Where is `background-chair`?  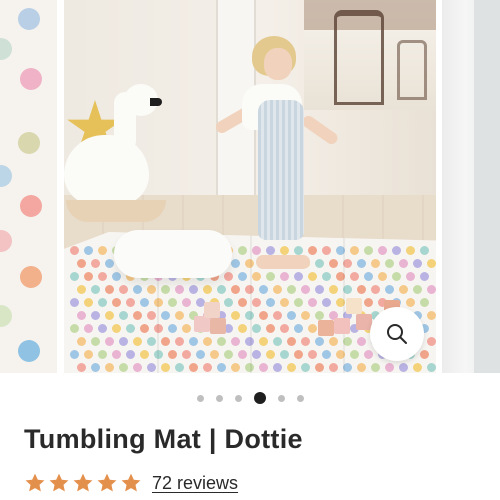
background-chair is located at coordinates (359, 57).